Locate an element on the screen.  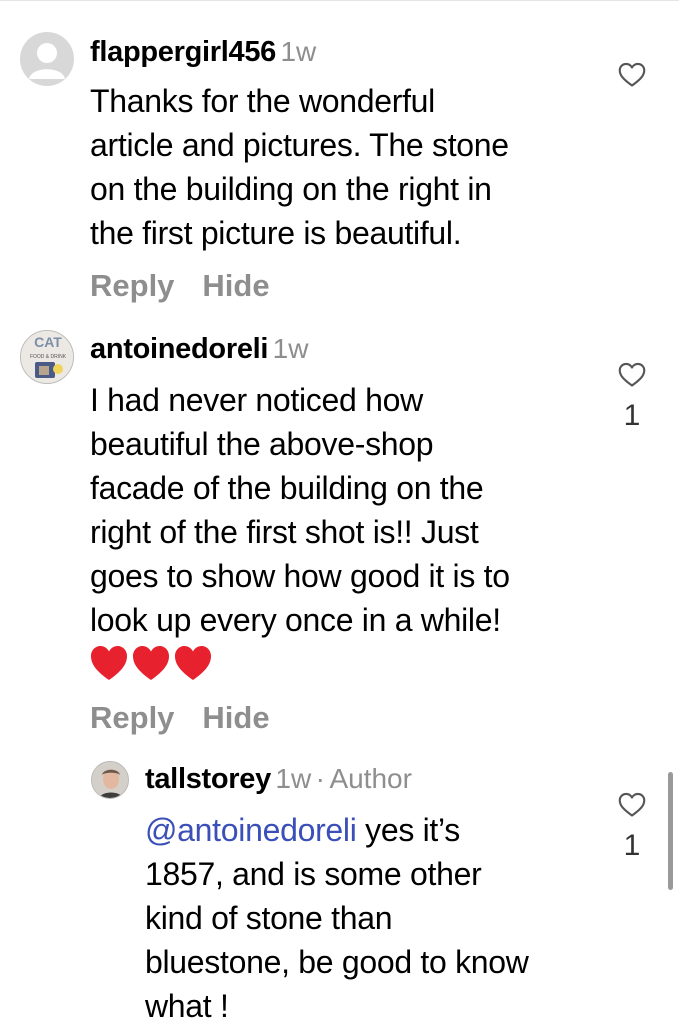
comment-meta: tallstorey 1w · Author is located at coordinates (278, 779).